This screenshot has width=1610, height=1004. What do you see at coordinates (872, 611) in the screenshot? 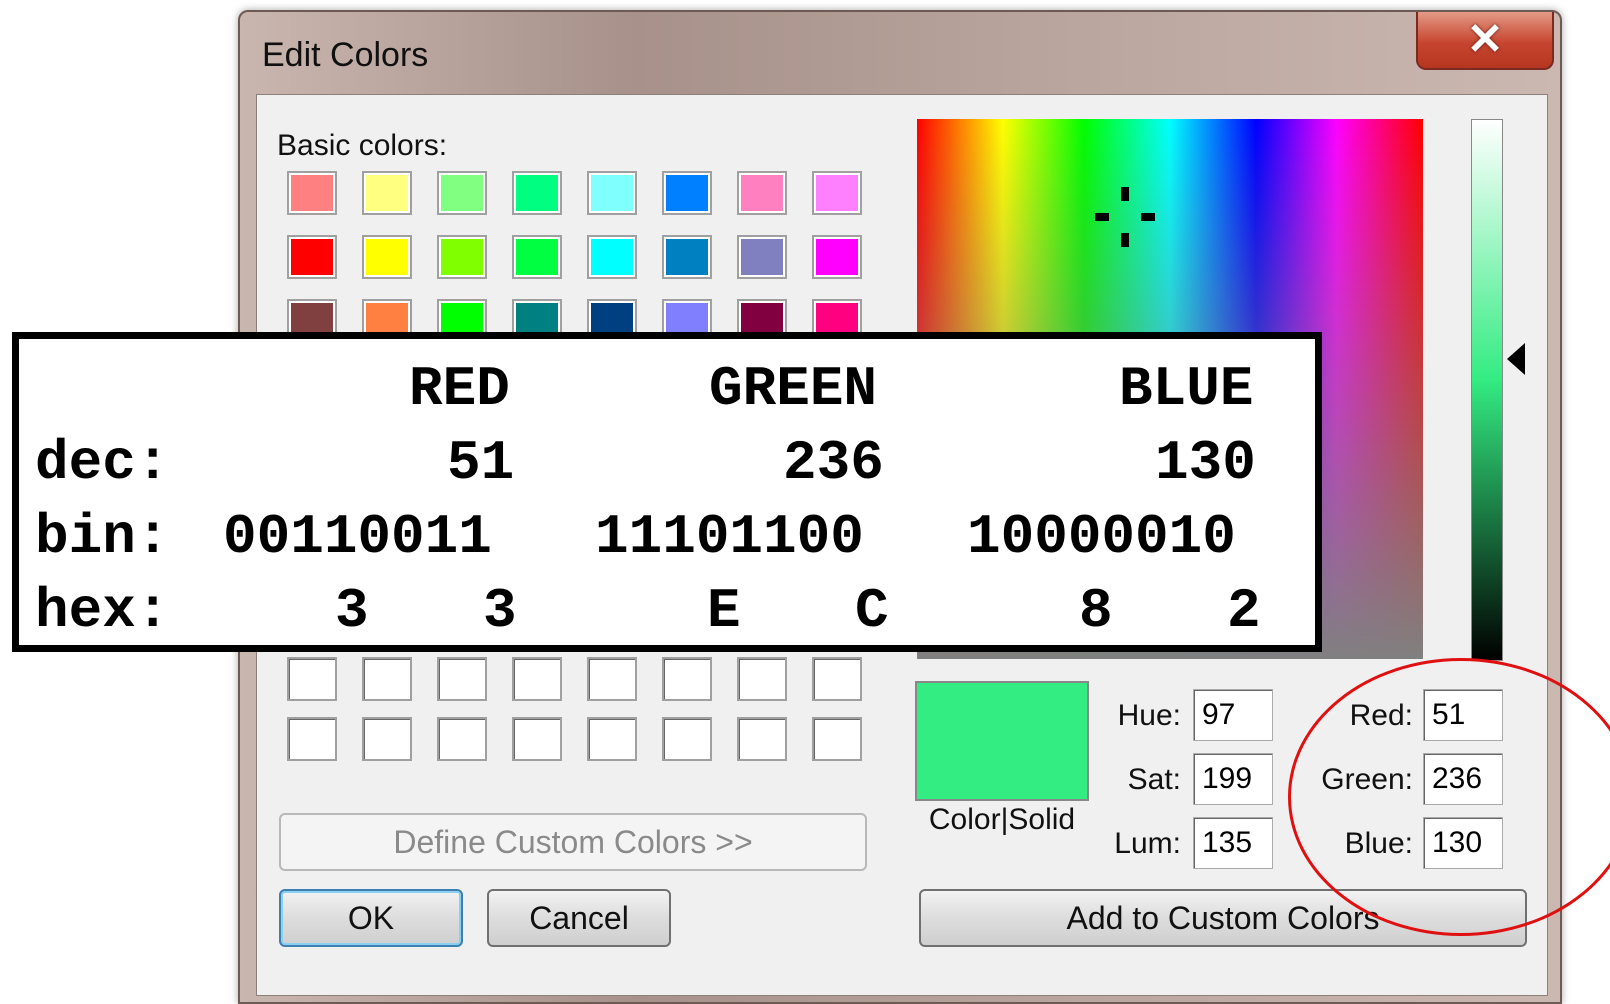
I see `hex-green-low: C` at bounding box center [872, 611].